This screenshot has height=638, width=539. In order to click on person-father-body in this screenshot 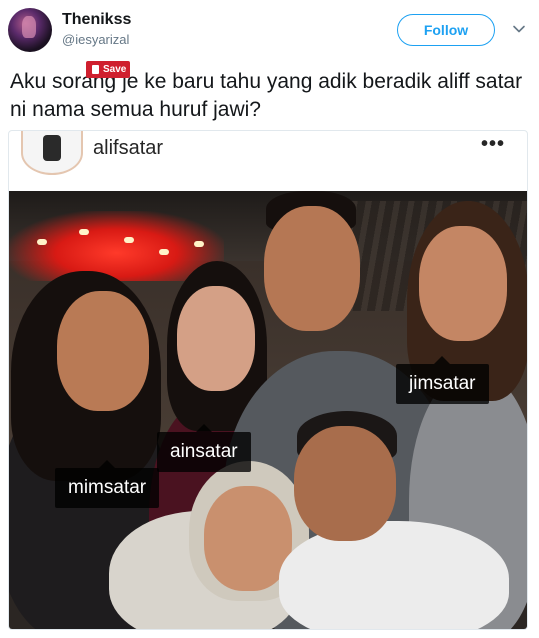, I will do `click(394, 575)`.